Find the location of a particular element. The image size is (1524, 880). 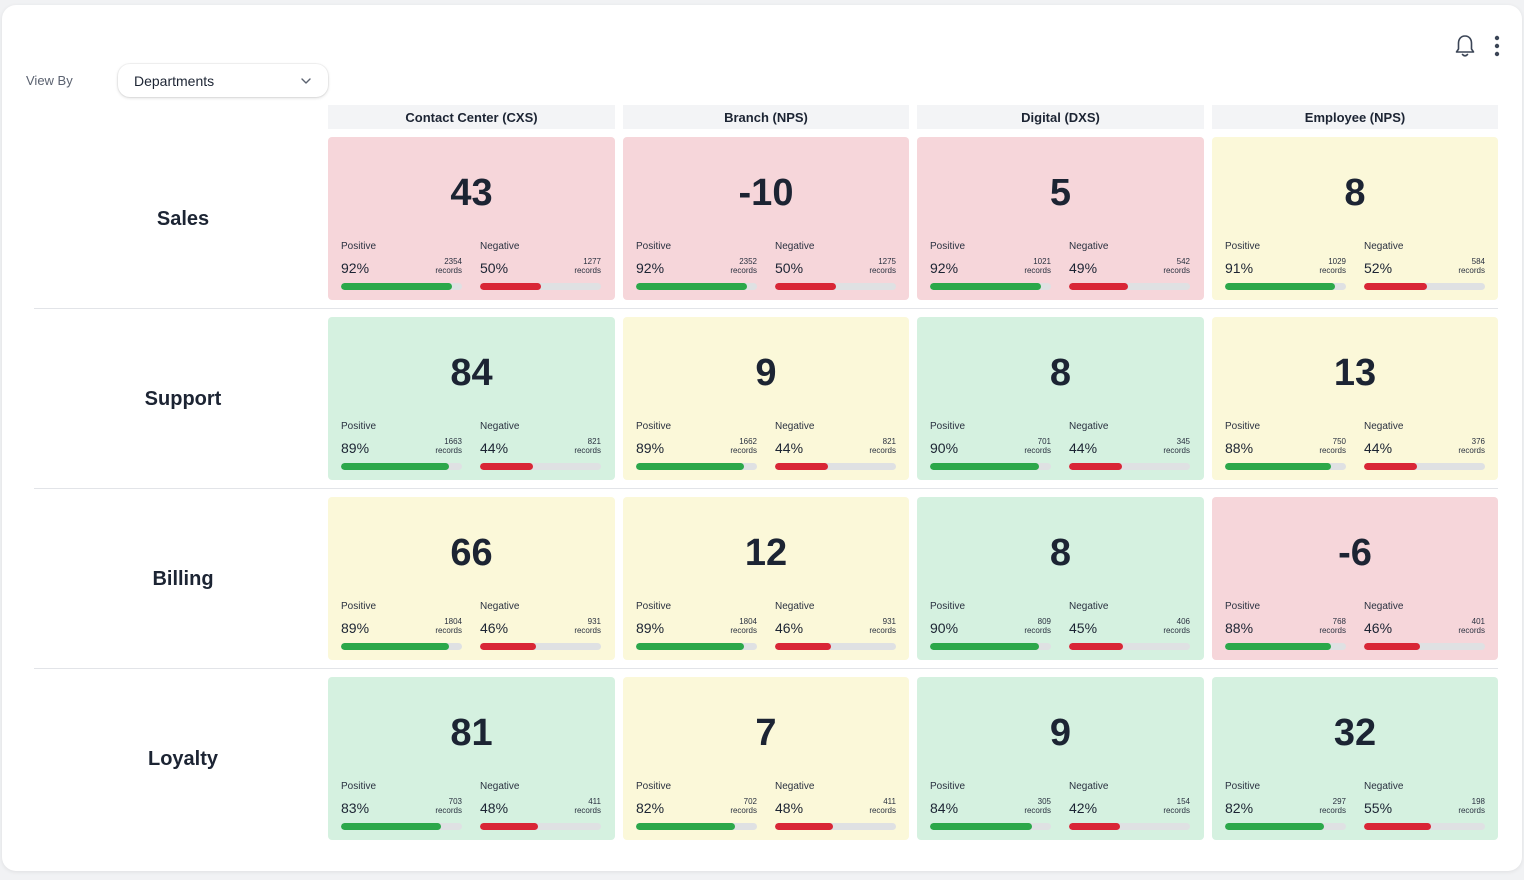

positive-metric: Positive 84% 305 records is located at coordinates (990, 806).